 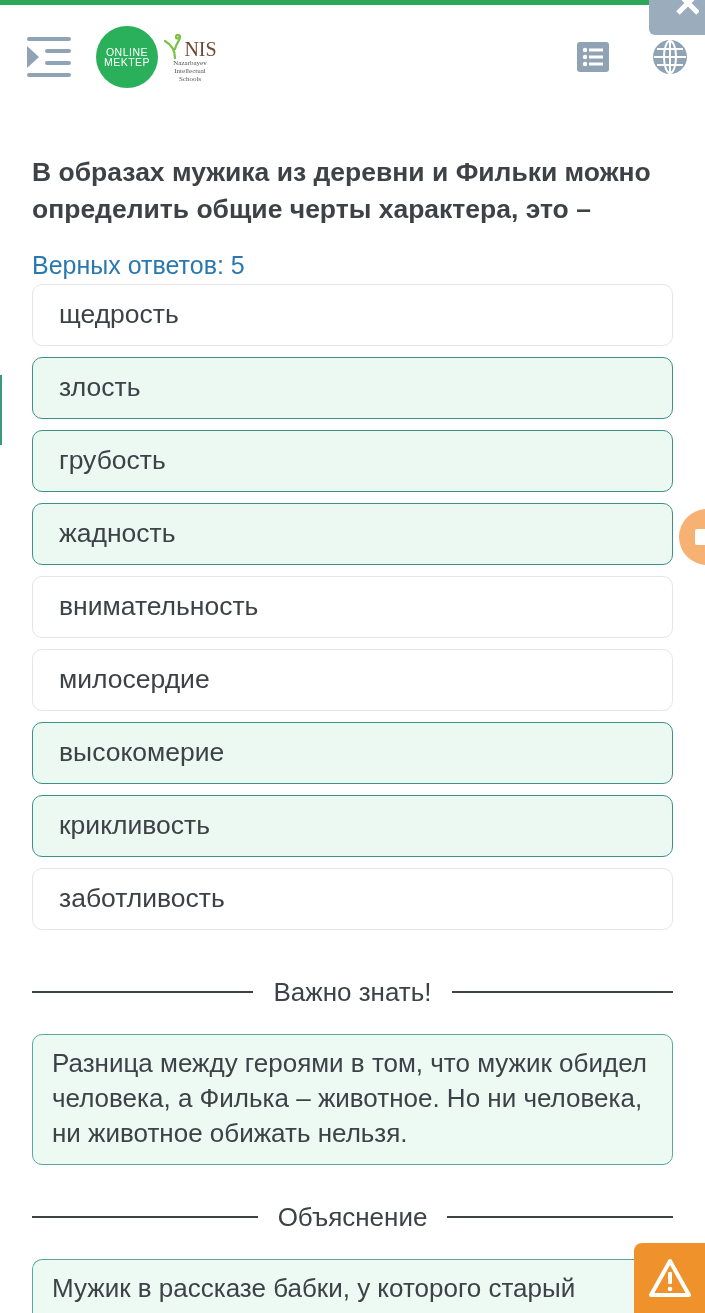 I want to click on logo-text: ONLINE, so click(x=127, y=52).